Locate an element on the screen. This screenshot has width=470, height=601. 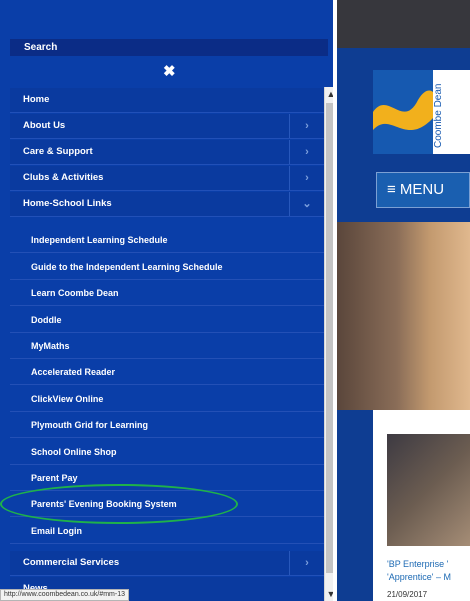
menu-item-home: Home is located at coordinates (167, 100).